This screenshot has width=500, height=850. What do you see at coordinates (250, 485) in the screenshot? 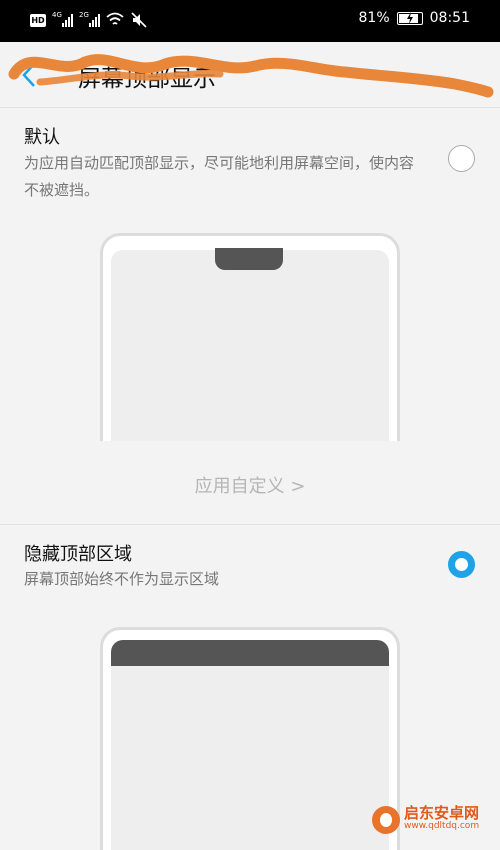
I see `app-custom-link: 应用自定义 >` at bounding box center [250, 485].